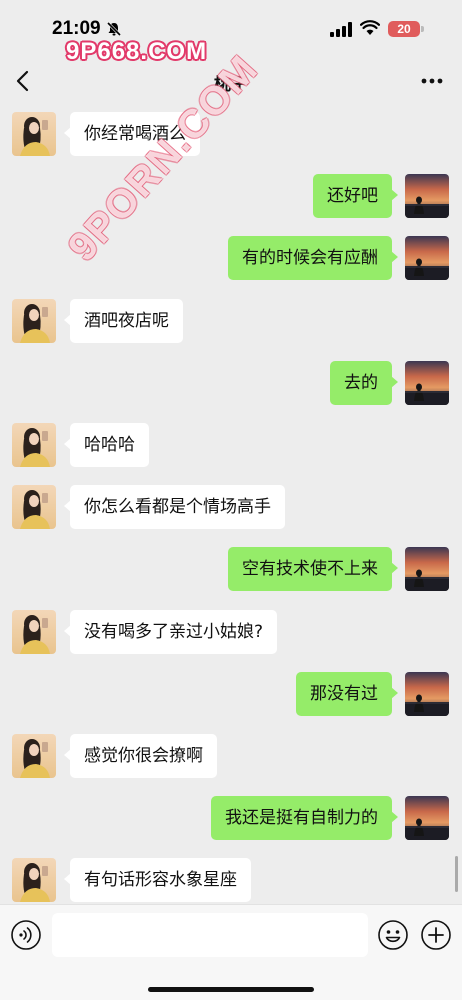 Image resolution: width=462 pixels, height=1000 pixels. Describe the element at coordinates (231, 85) in the screenshot. I see `chat-title: 桃子` at that location.